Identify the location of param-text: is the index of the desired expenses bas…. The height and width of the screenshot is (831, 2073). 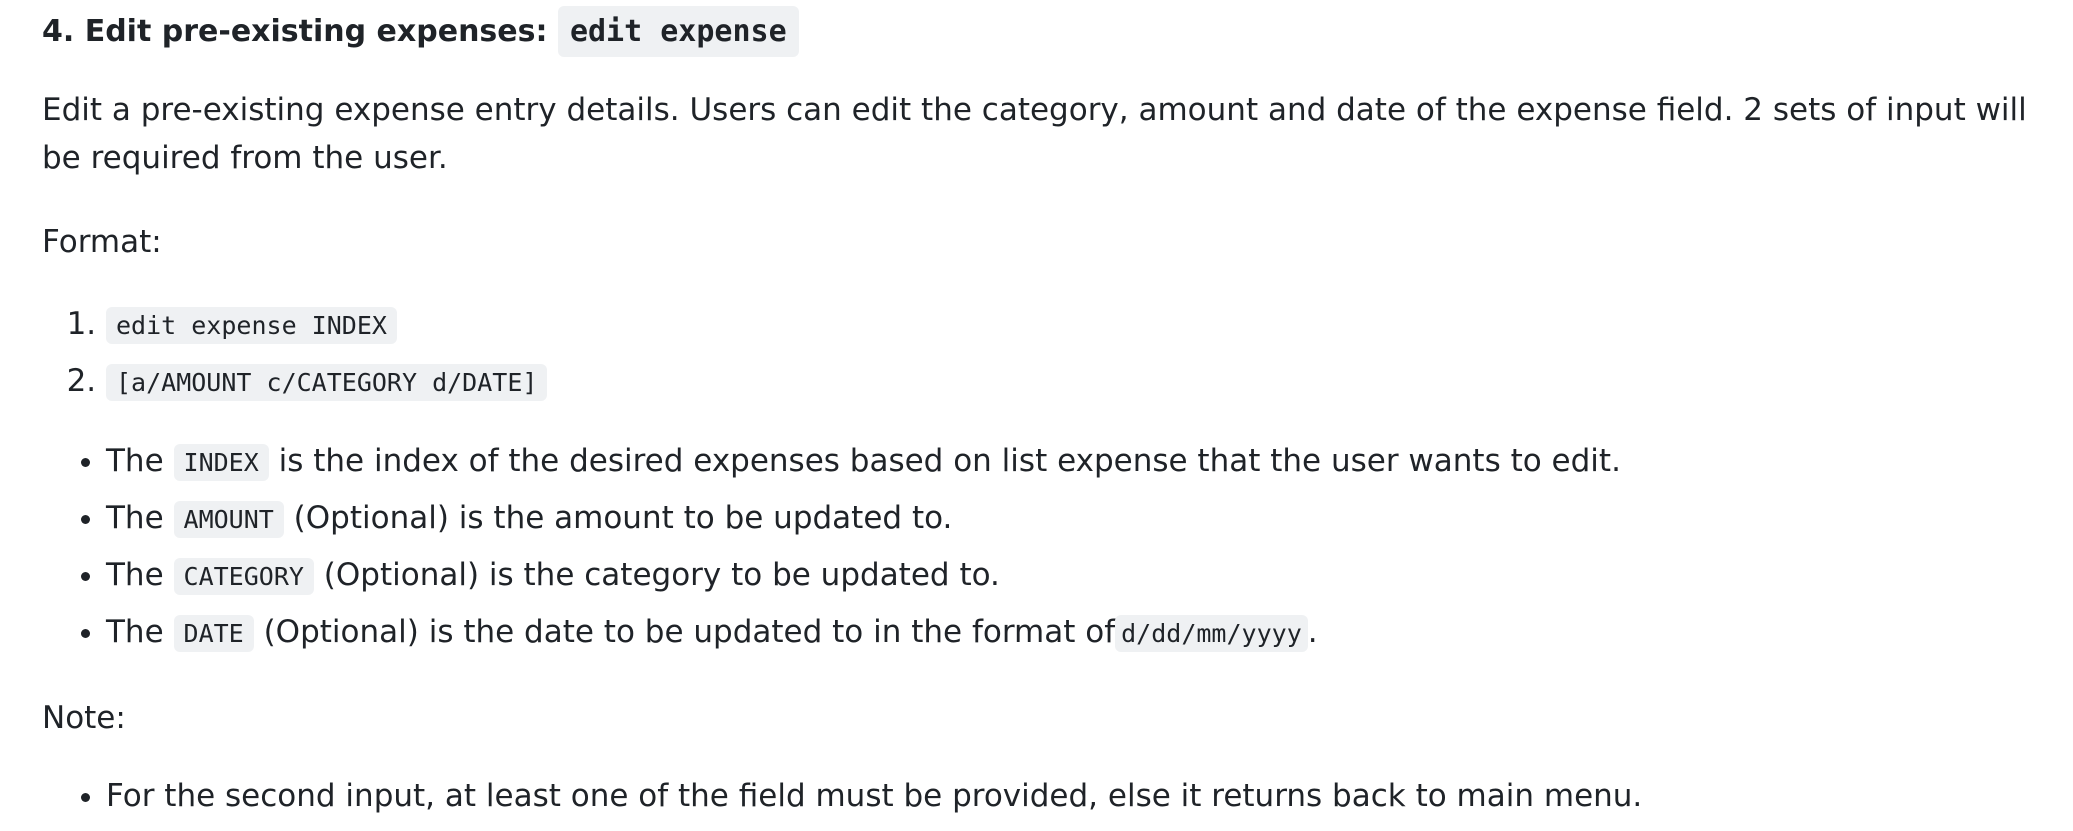
(944, 461).